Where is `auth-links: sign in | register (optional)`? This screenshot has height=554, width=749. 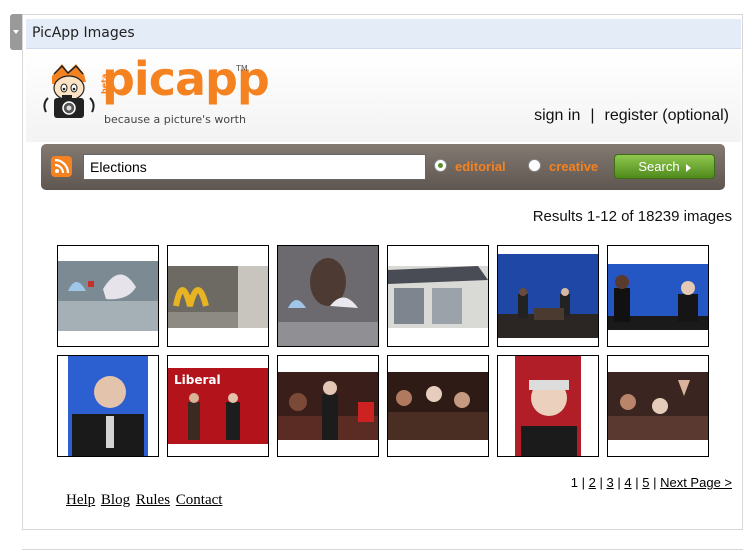 auth-links: sign in | register (optional) is located at coordinates (631, 116).